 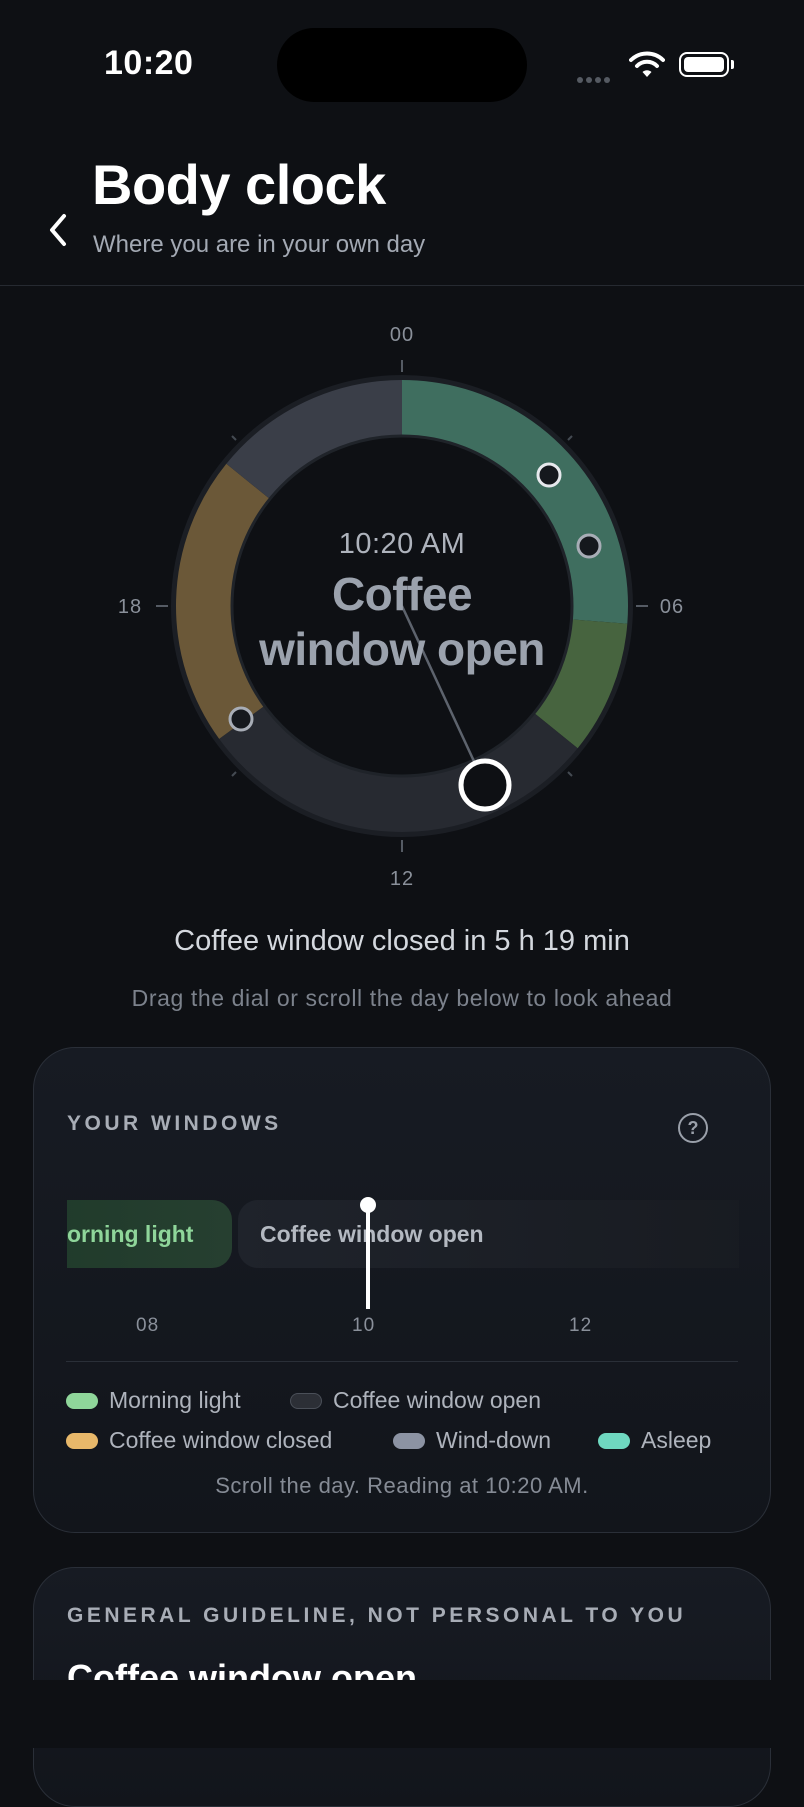 What do you see at coordinates (693, 1128) in the screenshot?
I see `help-icon: ?` at bounding box center [693, 1128].